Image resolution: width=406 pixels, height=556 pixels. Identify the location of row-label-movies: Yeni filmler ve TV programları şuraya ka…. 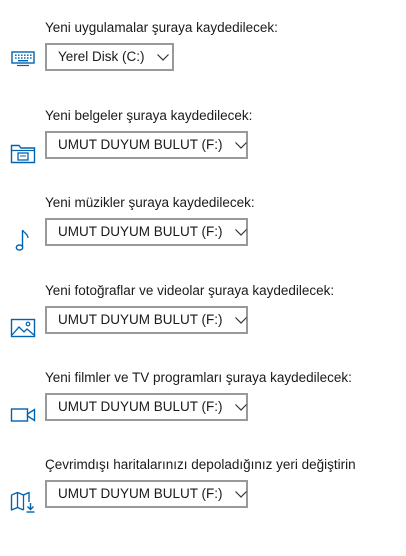
(198, 377).